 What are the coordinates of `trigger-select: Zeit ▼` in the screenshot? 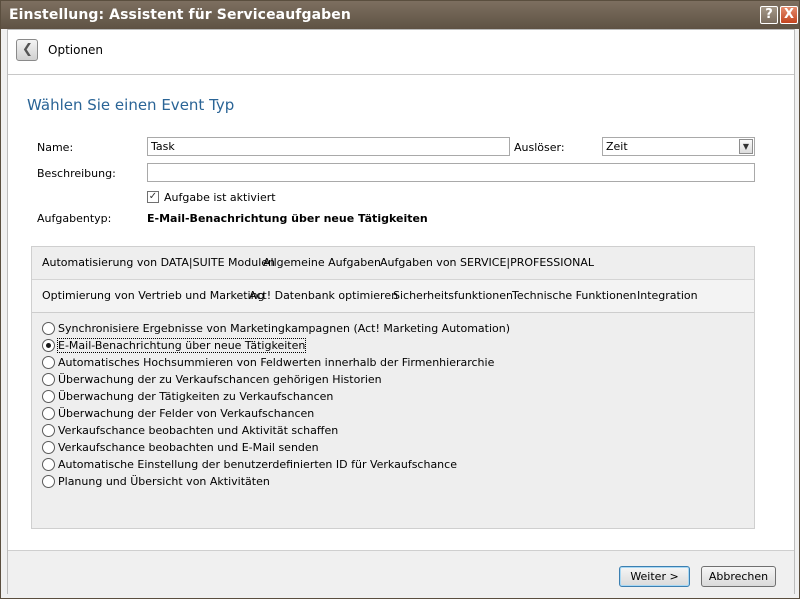 It's located at (678, 146).